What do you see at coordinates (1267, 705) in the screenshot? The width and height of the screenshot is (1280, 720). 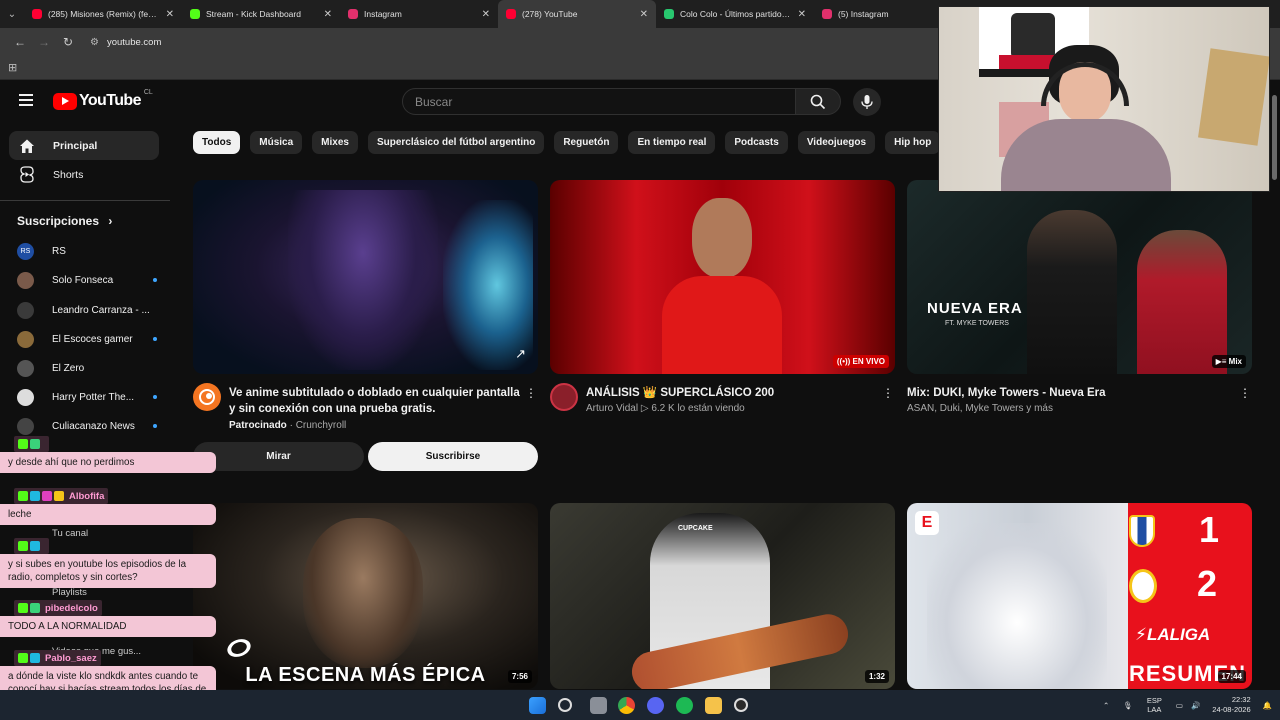 I see `notification-icon: 🔔` at bounding box center [1267, 705].